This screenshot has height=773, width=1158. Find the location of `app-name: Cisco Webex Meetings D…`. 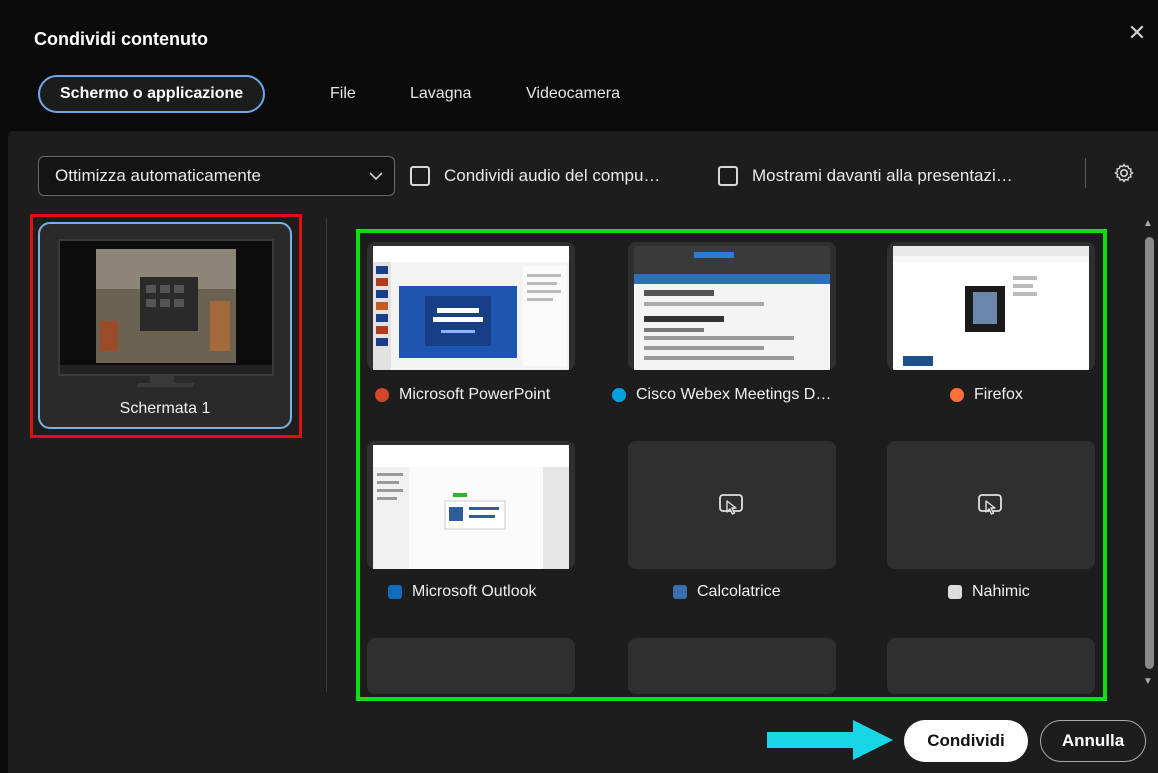

app-name: Cisco Webex Meetings D… is located at coordinates (734, 394).